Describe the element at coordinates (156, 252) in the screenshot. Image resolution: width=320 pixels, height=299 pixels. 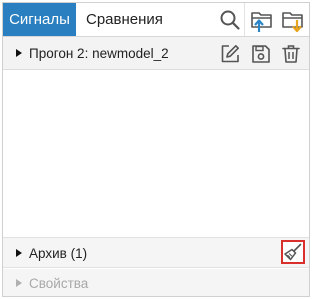
I see `archive-row: Архив (1)` at that location.